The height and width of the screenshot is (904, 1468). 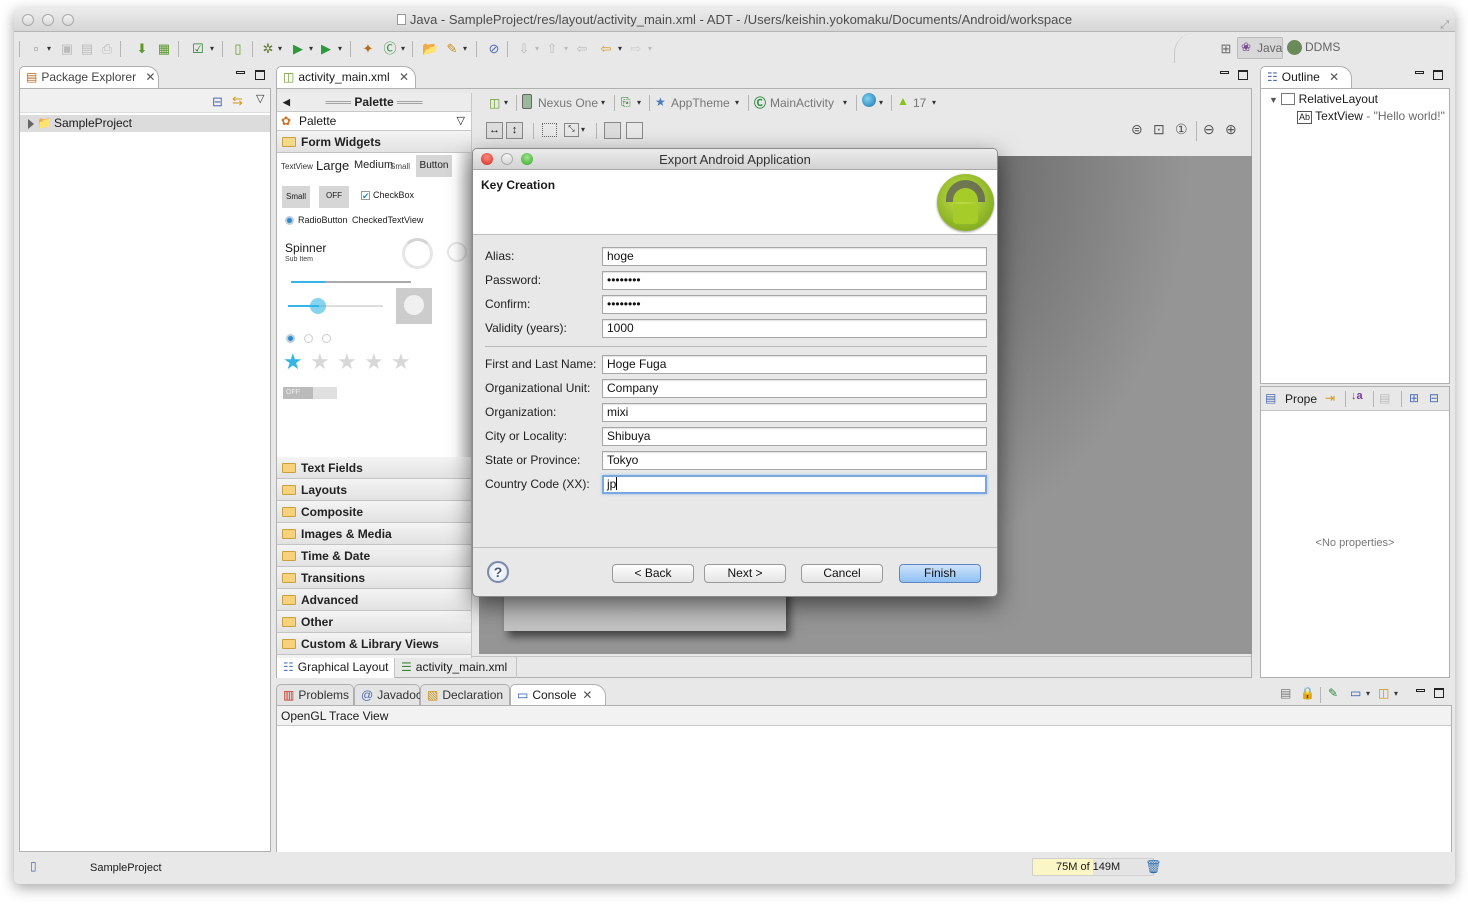 What do you see at coordinates (794, 412) in the screenshot?
I see `field-input: mixi` at bounding box center [794, 412].